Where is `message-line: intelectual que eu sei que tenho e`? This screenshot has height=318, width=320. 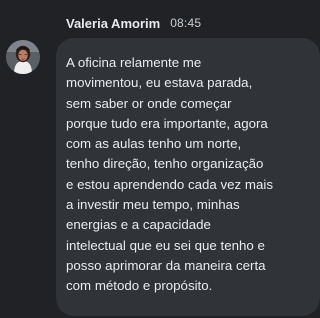
message-line: intelectual que eu sei que tenho e is located at coordinates (165, 245).